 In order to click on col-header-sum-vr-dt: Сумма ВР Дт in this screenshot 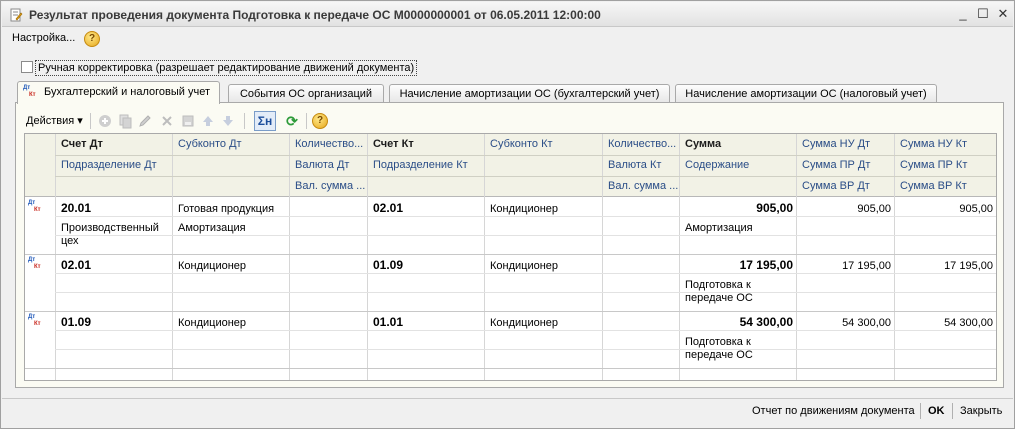, I will do `click(845, 186)`.